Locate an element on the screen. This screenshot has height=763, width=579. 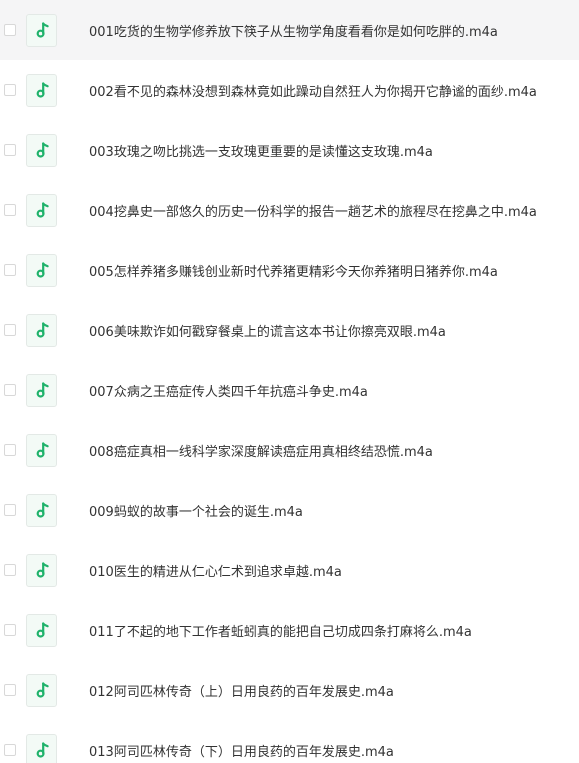
file-row: 011了不起的地下工作者蚯蚓真的能把自己切成四条打麻将么.m4a is located at coordinates (289, 630).